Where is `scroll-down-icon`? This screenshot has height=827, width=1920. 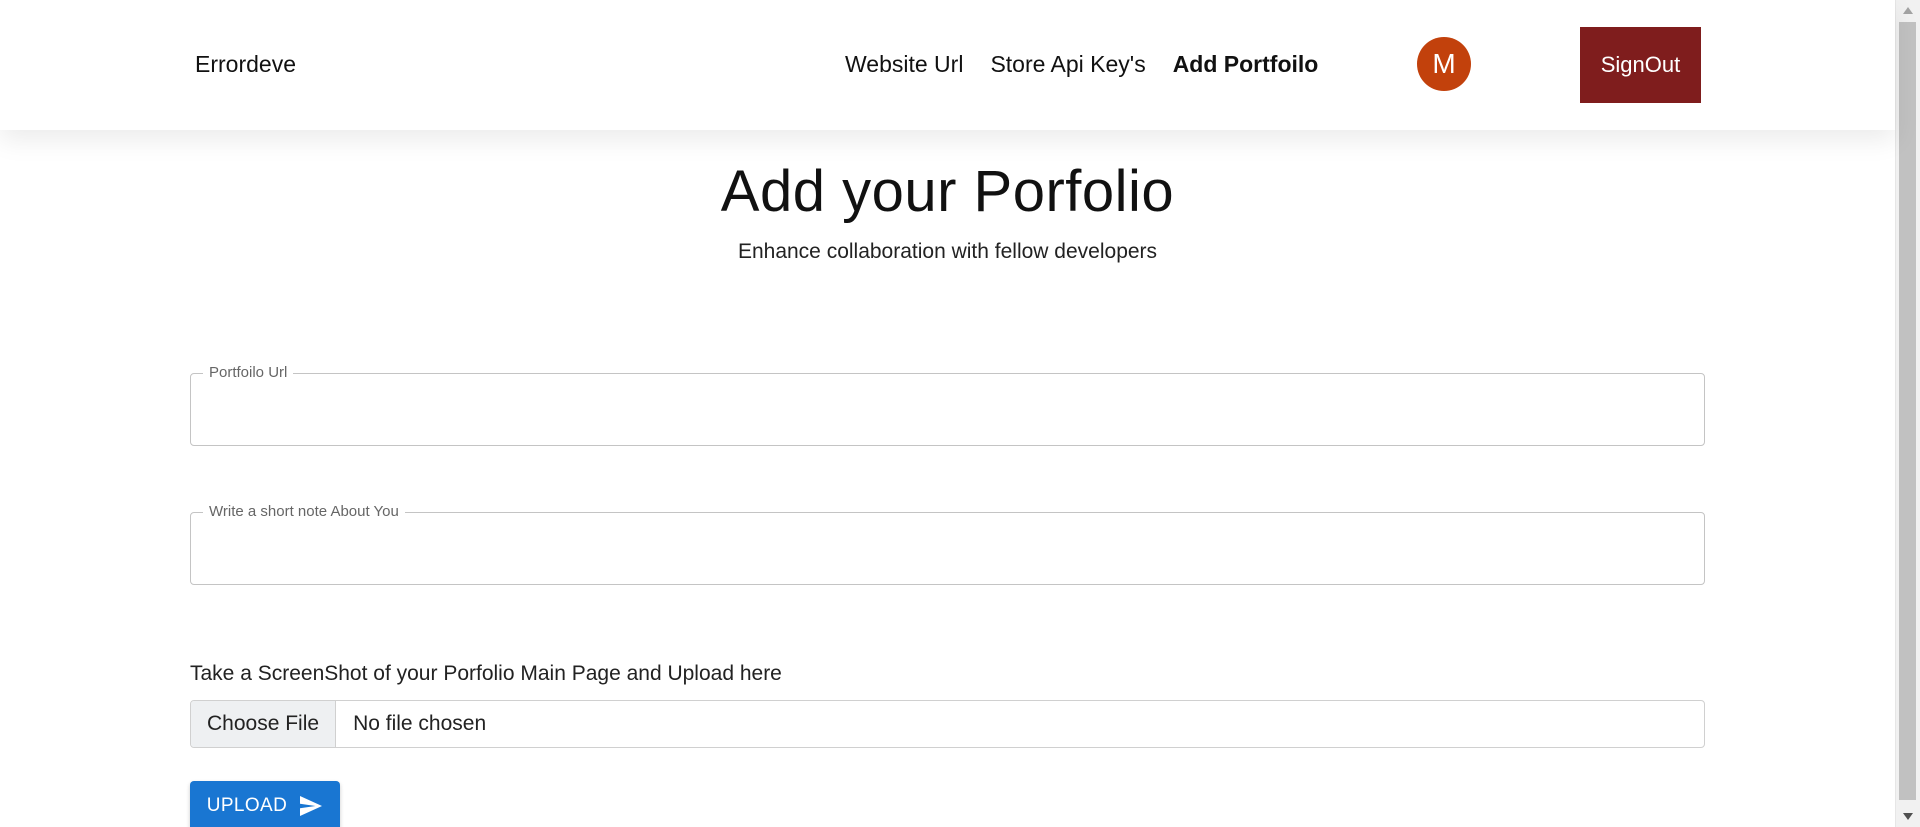 scroll-down-icon is located at coordinates (1908, 816).